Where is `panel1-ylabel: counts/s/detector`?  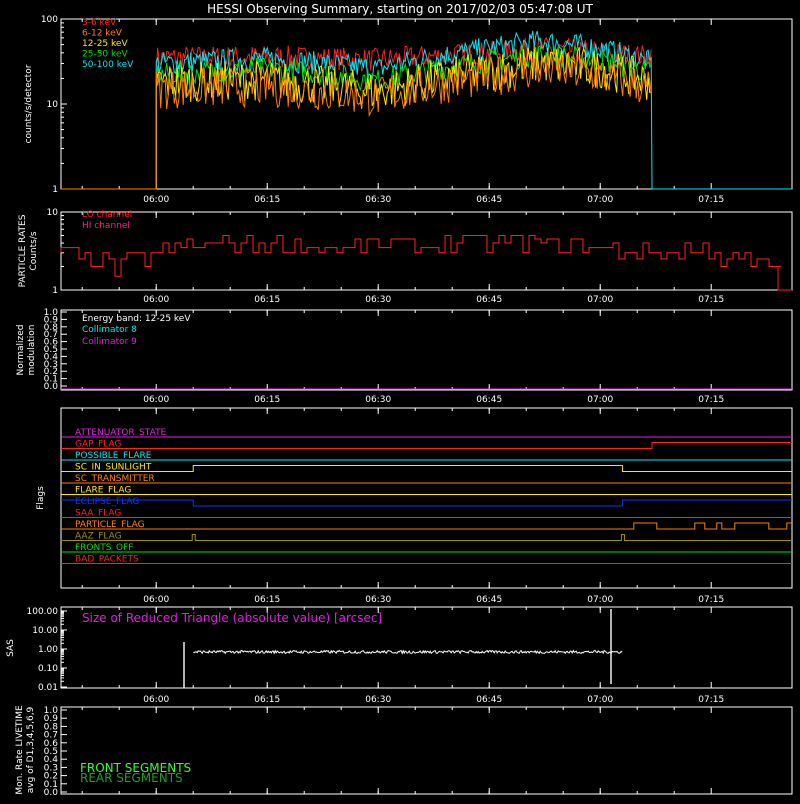 panel1-ylabel: counts/s/detector is located at coordinates (29, 103).